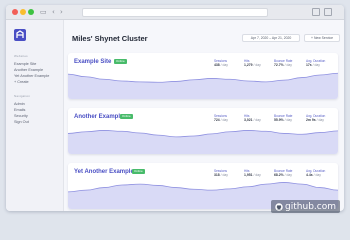  Describe the element at coordinates (38, 82) in the screenshot. I see `sidebar-item: + Create` at that location.